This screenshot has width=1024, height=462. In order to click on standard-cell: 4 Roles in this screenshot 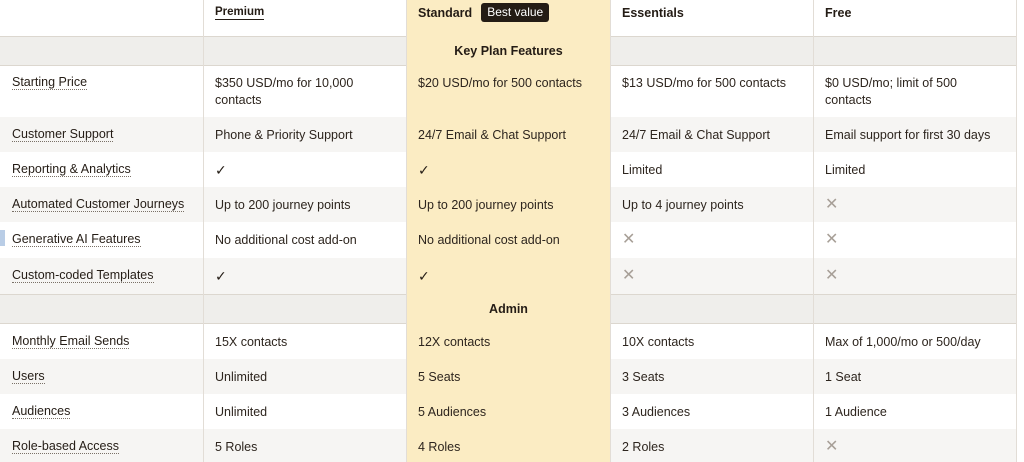, I will do `click(508, 445)`.